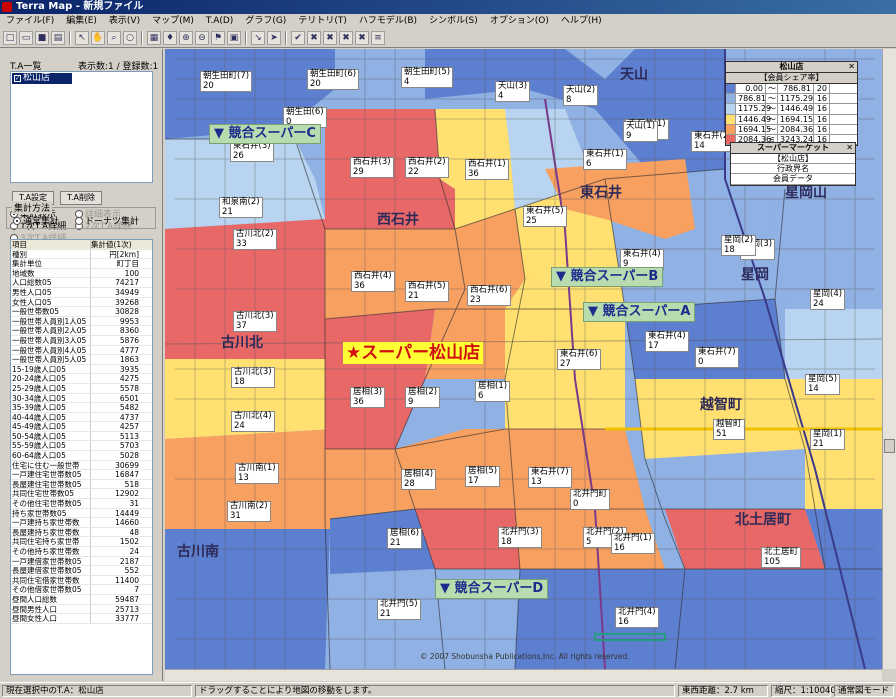 The image size is (896, 699). I want to click on table-row: その他借家世帯数05 7, so click(81, 590).